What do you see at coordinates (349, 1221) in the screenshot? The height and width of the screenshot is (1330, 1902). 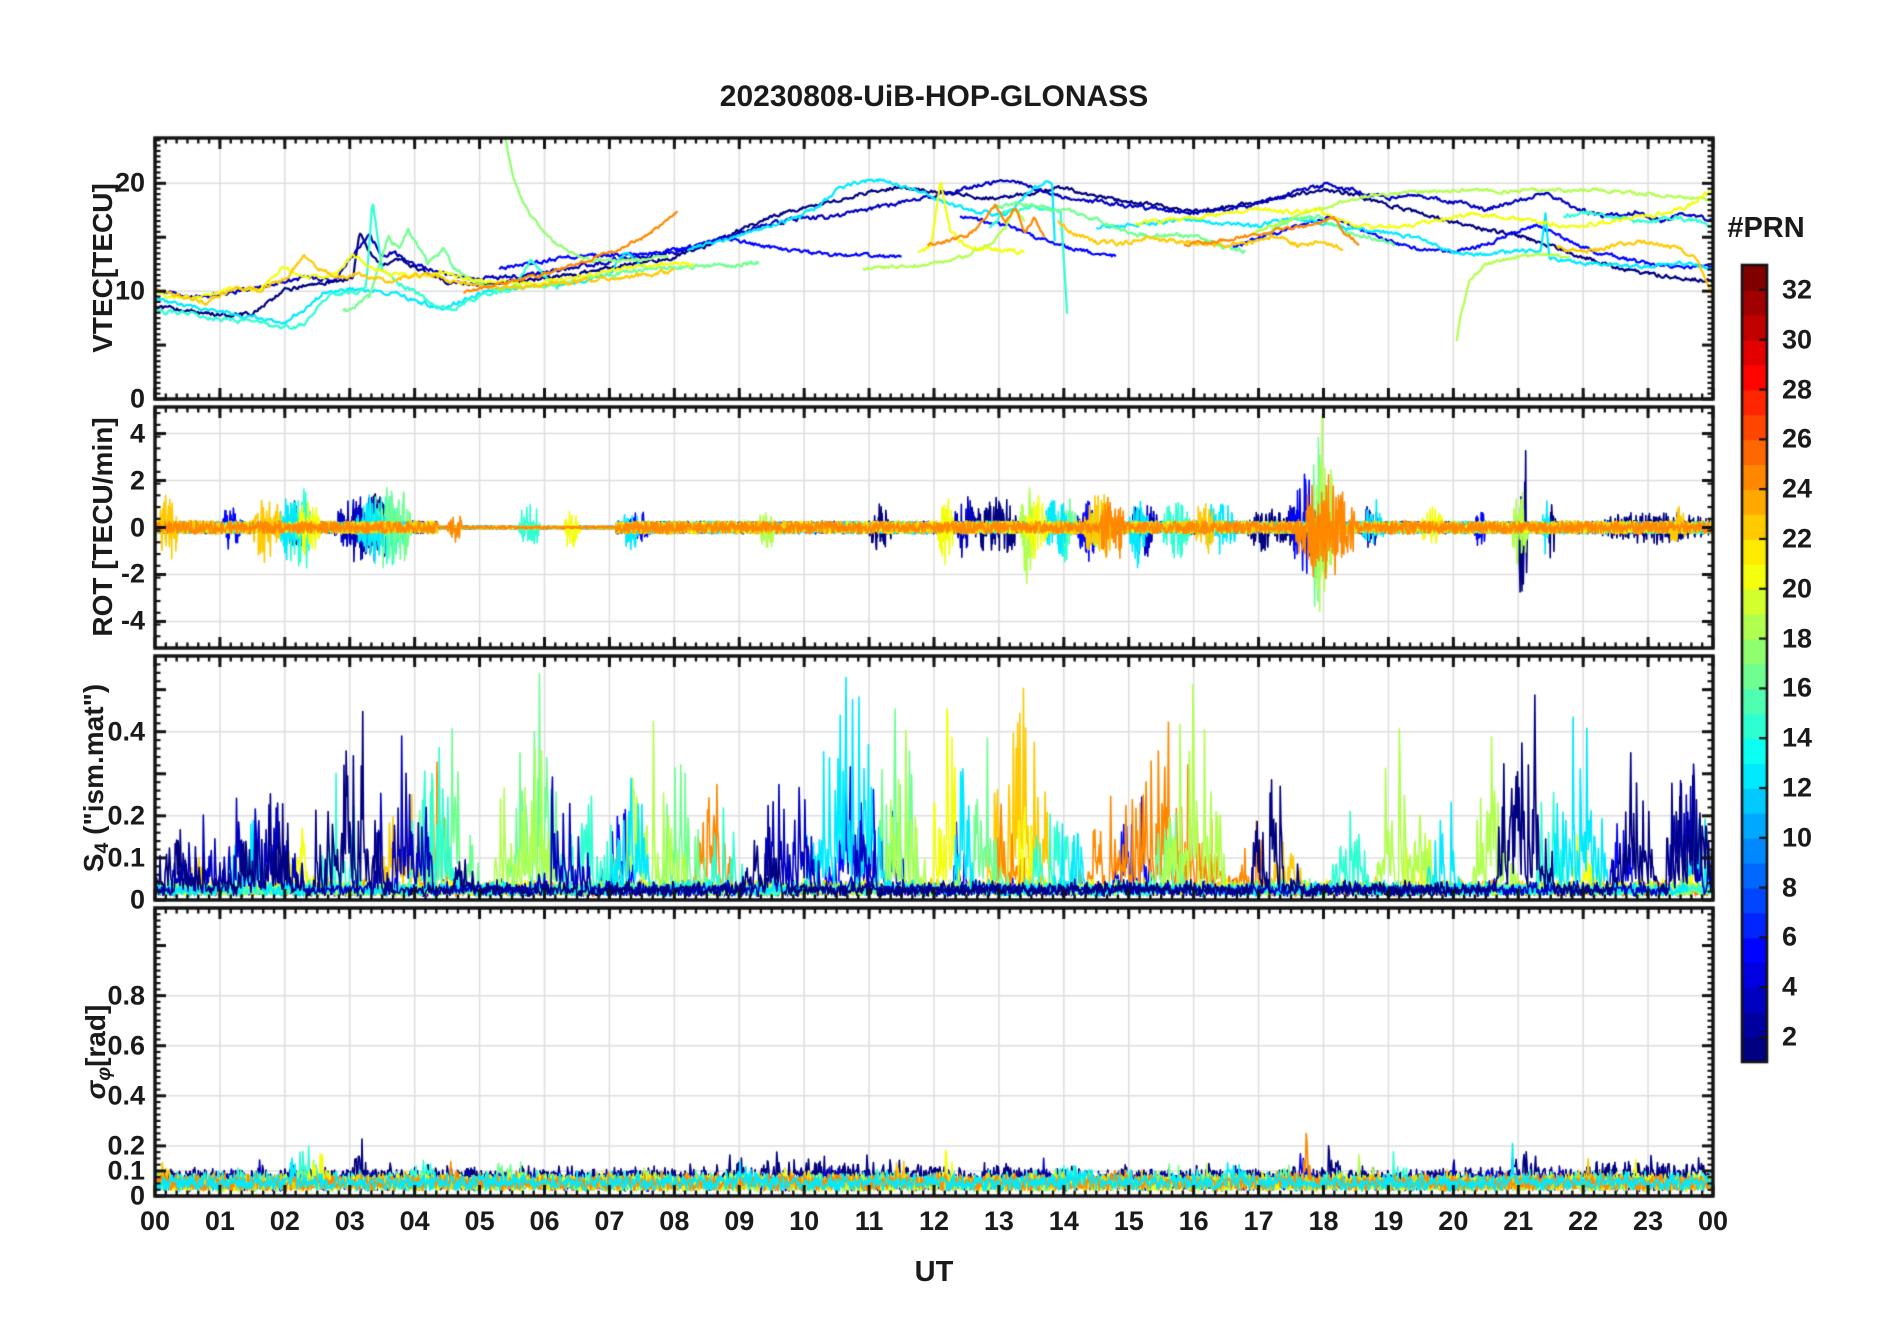 I see `x-tick-label: 03` at bounding box center [349, 1221].